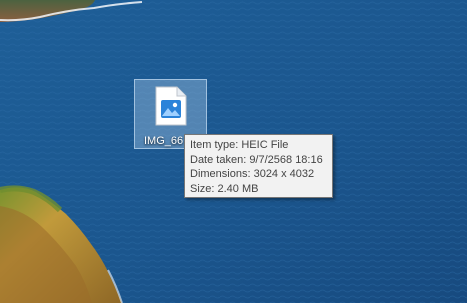  What do you see at coordinates (239, 145) in the screenshot?
I see `tooltip-item-type: Item type: HEIC File` at bounding box center [239, 145].